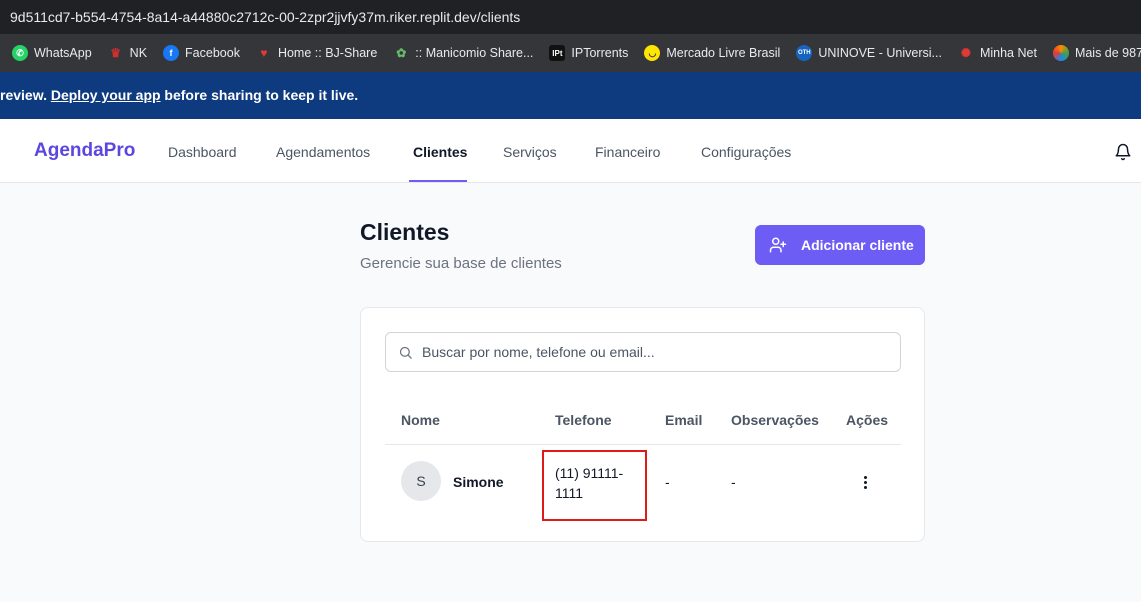 The image size is (1141, 602). I want to click on add-client-button: Adicionar cliente, so click(840, 245).